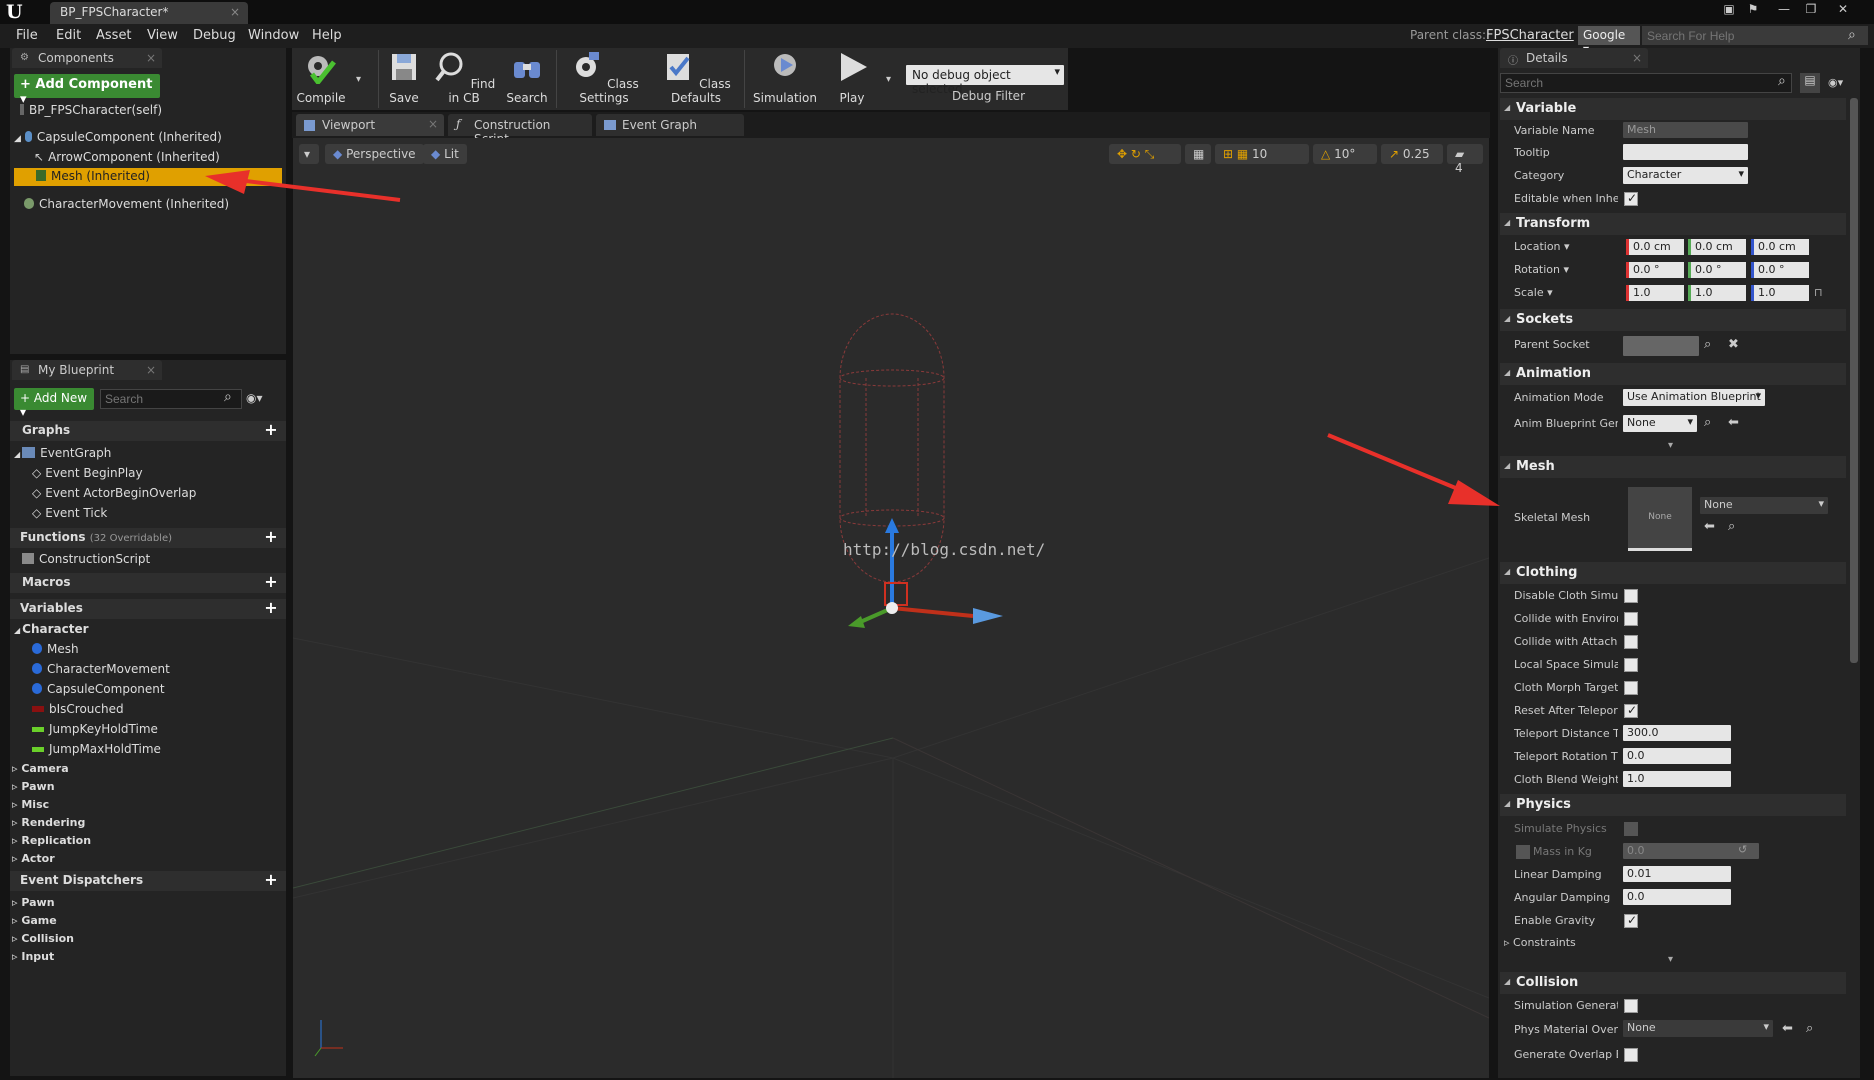  What do you see at coordinates (1733, 422) in the screenshot?
I see `anim-blueprint-use-icon: ⬅` at bounding box center [1733, 422].